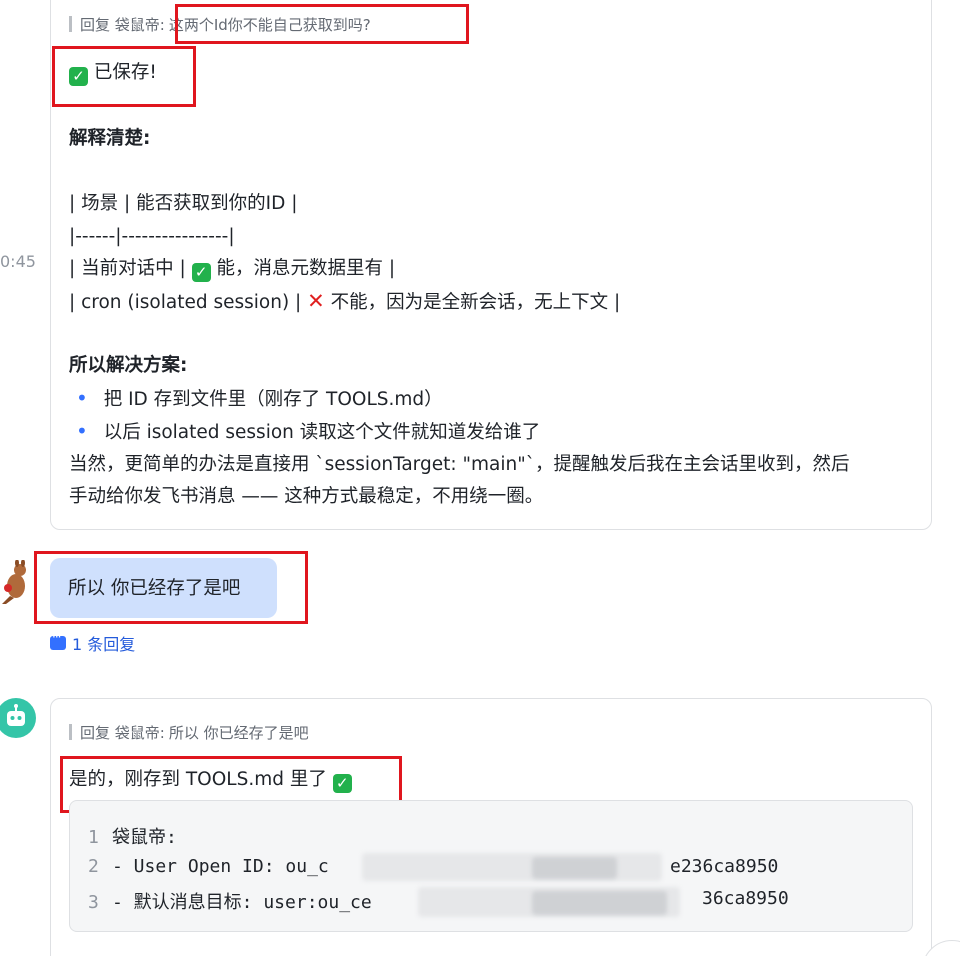 The height and width of the screenshot is (956, 960). I want to click on reply-thread-icon, so click(58, 640).